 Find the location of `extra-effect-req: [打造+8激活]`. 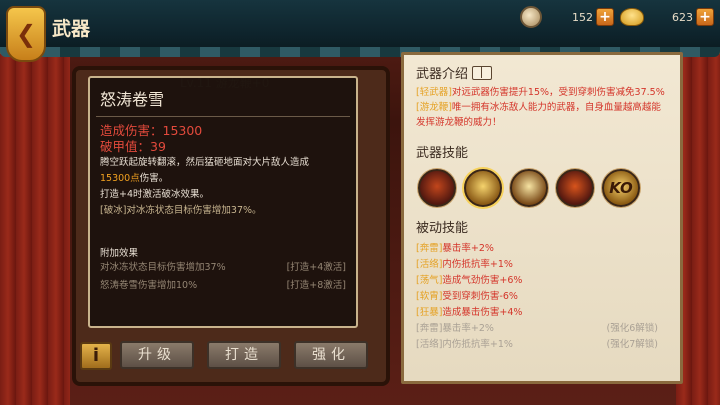

extra-effect-req: [打造+8激活] is located at coordinates (316, 285).